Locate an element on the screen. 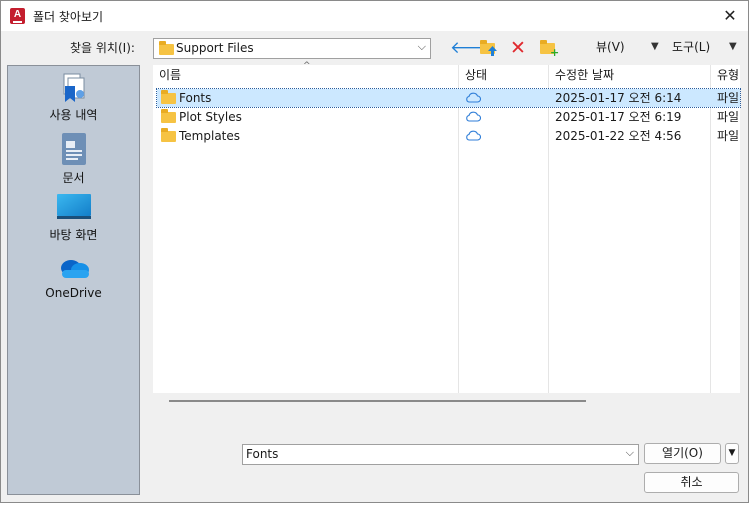 This screenshot has height=505, width=751. place-documents: 문서 is located at coordinates (73, 159).